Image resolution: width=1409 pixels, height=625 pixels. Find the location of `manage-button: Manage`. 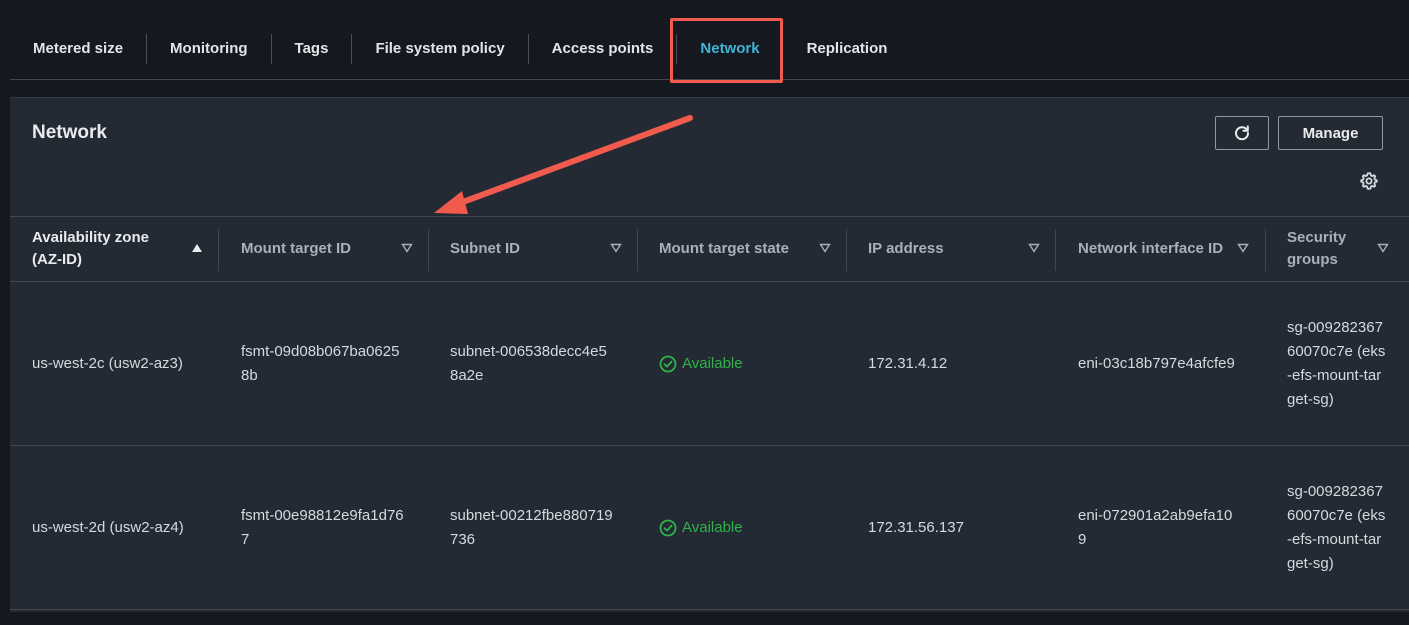

manage-button: Manage is located at coordinates (1330, 133).